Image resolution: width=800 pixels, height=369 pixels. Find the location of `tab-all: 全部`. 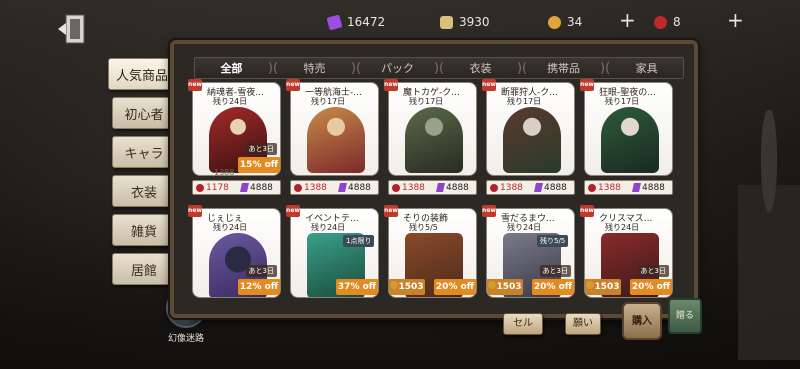

tab-all: 全部 is located at coordinates (231, 68).